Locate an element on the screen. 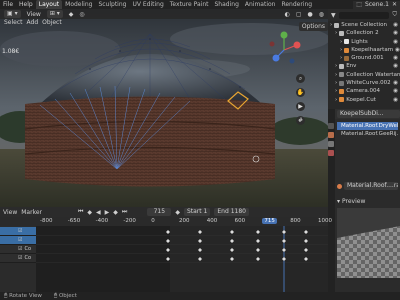 Image resolution: width=400 pixels, height=300 pixels. menu-select: Select is located at coordinates (13, 23).